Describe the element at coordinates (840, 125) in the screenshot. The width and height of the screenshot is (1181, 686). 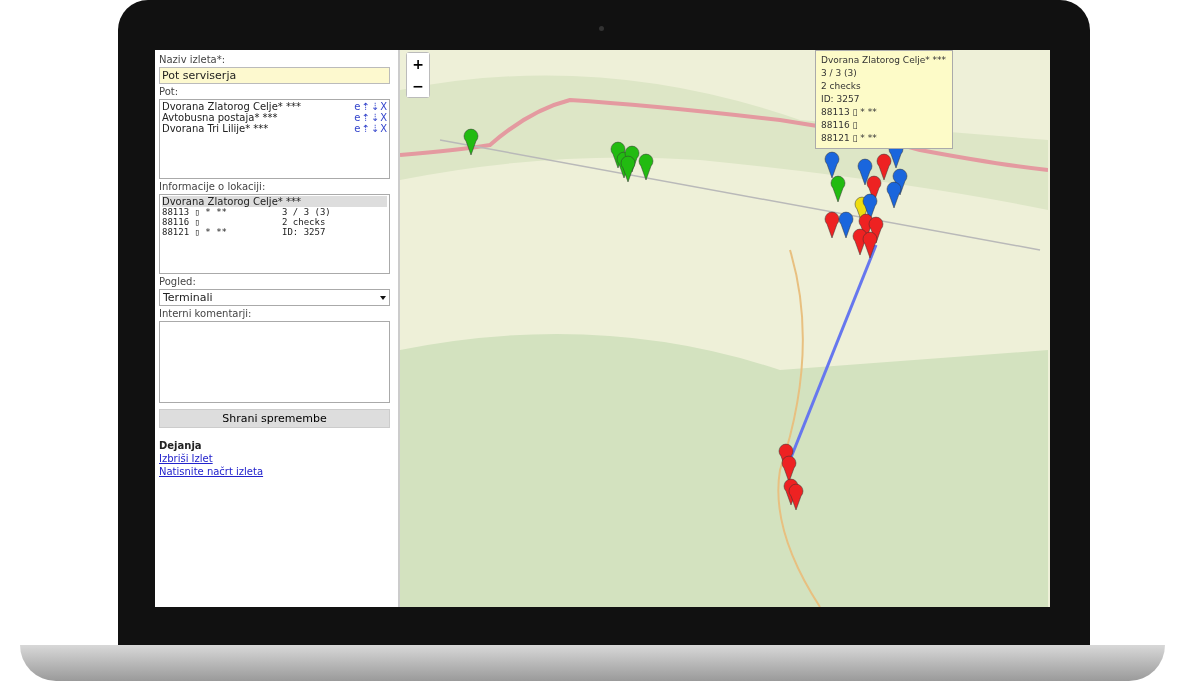
I see `tooltip-text: 88116 ▯` at that location.